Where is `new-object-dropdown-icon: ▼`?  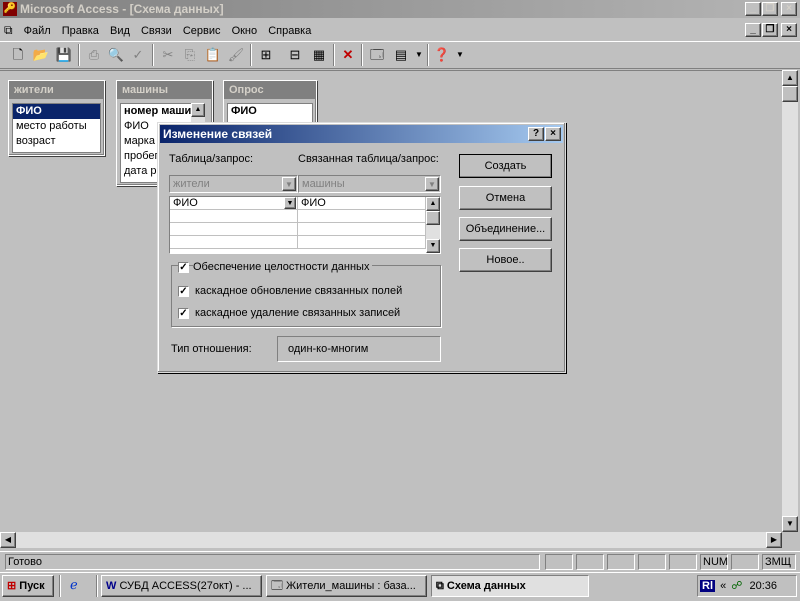 new-object-dropdown-icon: ▼ is located at coordinates (419, 55).